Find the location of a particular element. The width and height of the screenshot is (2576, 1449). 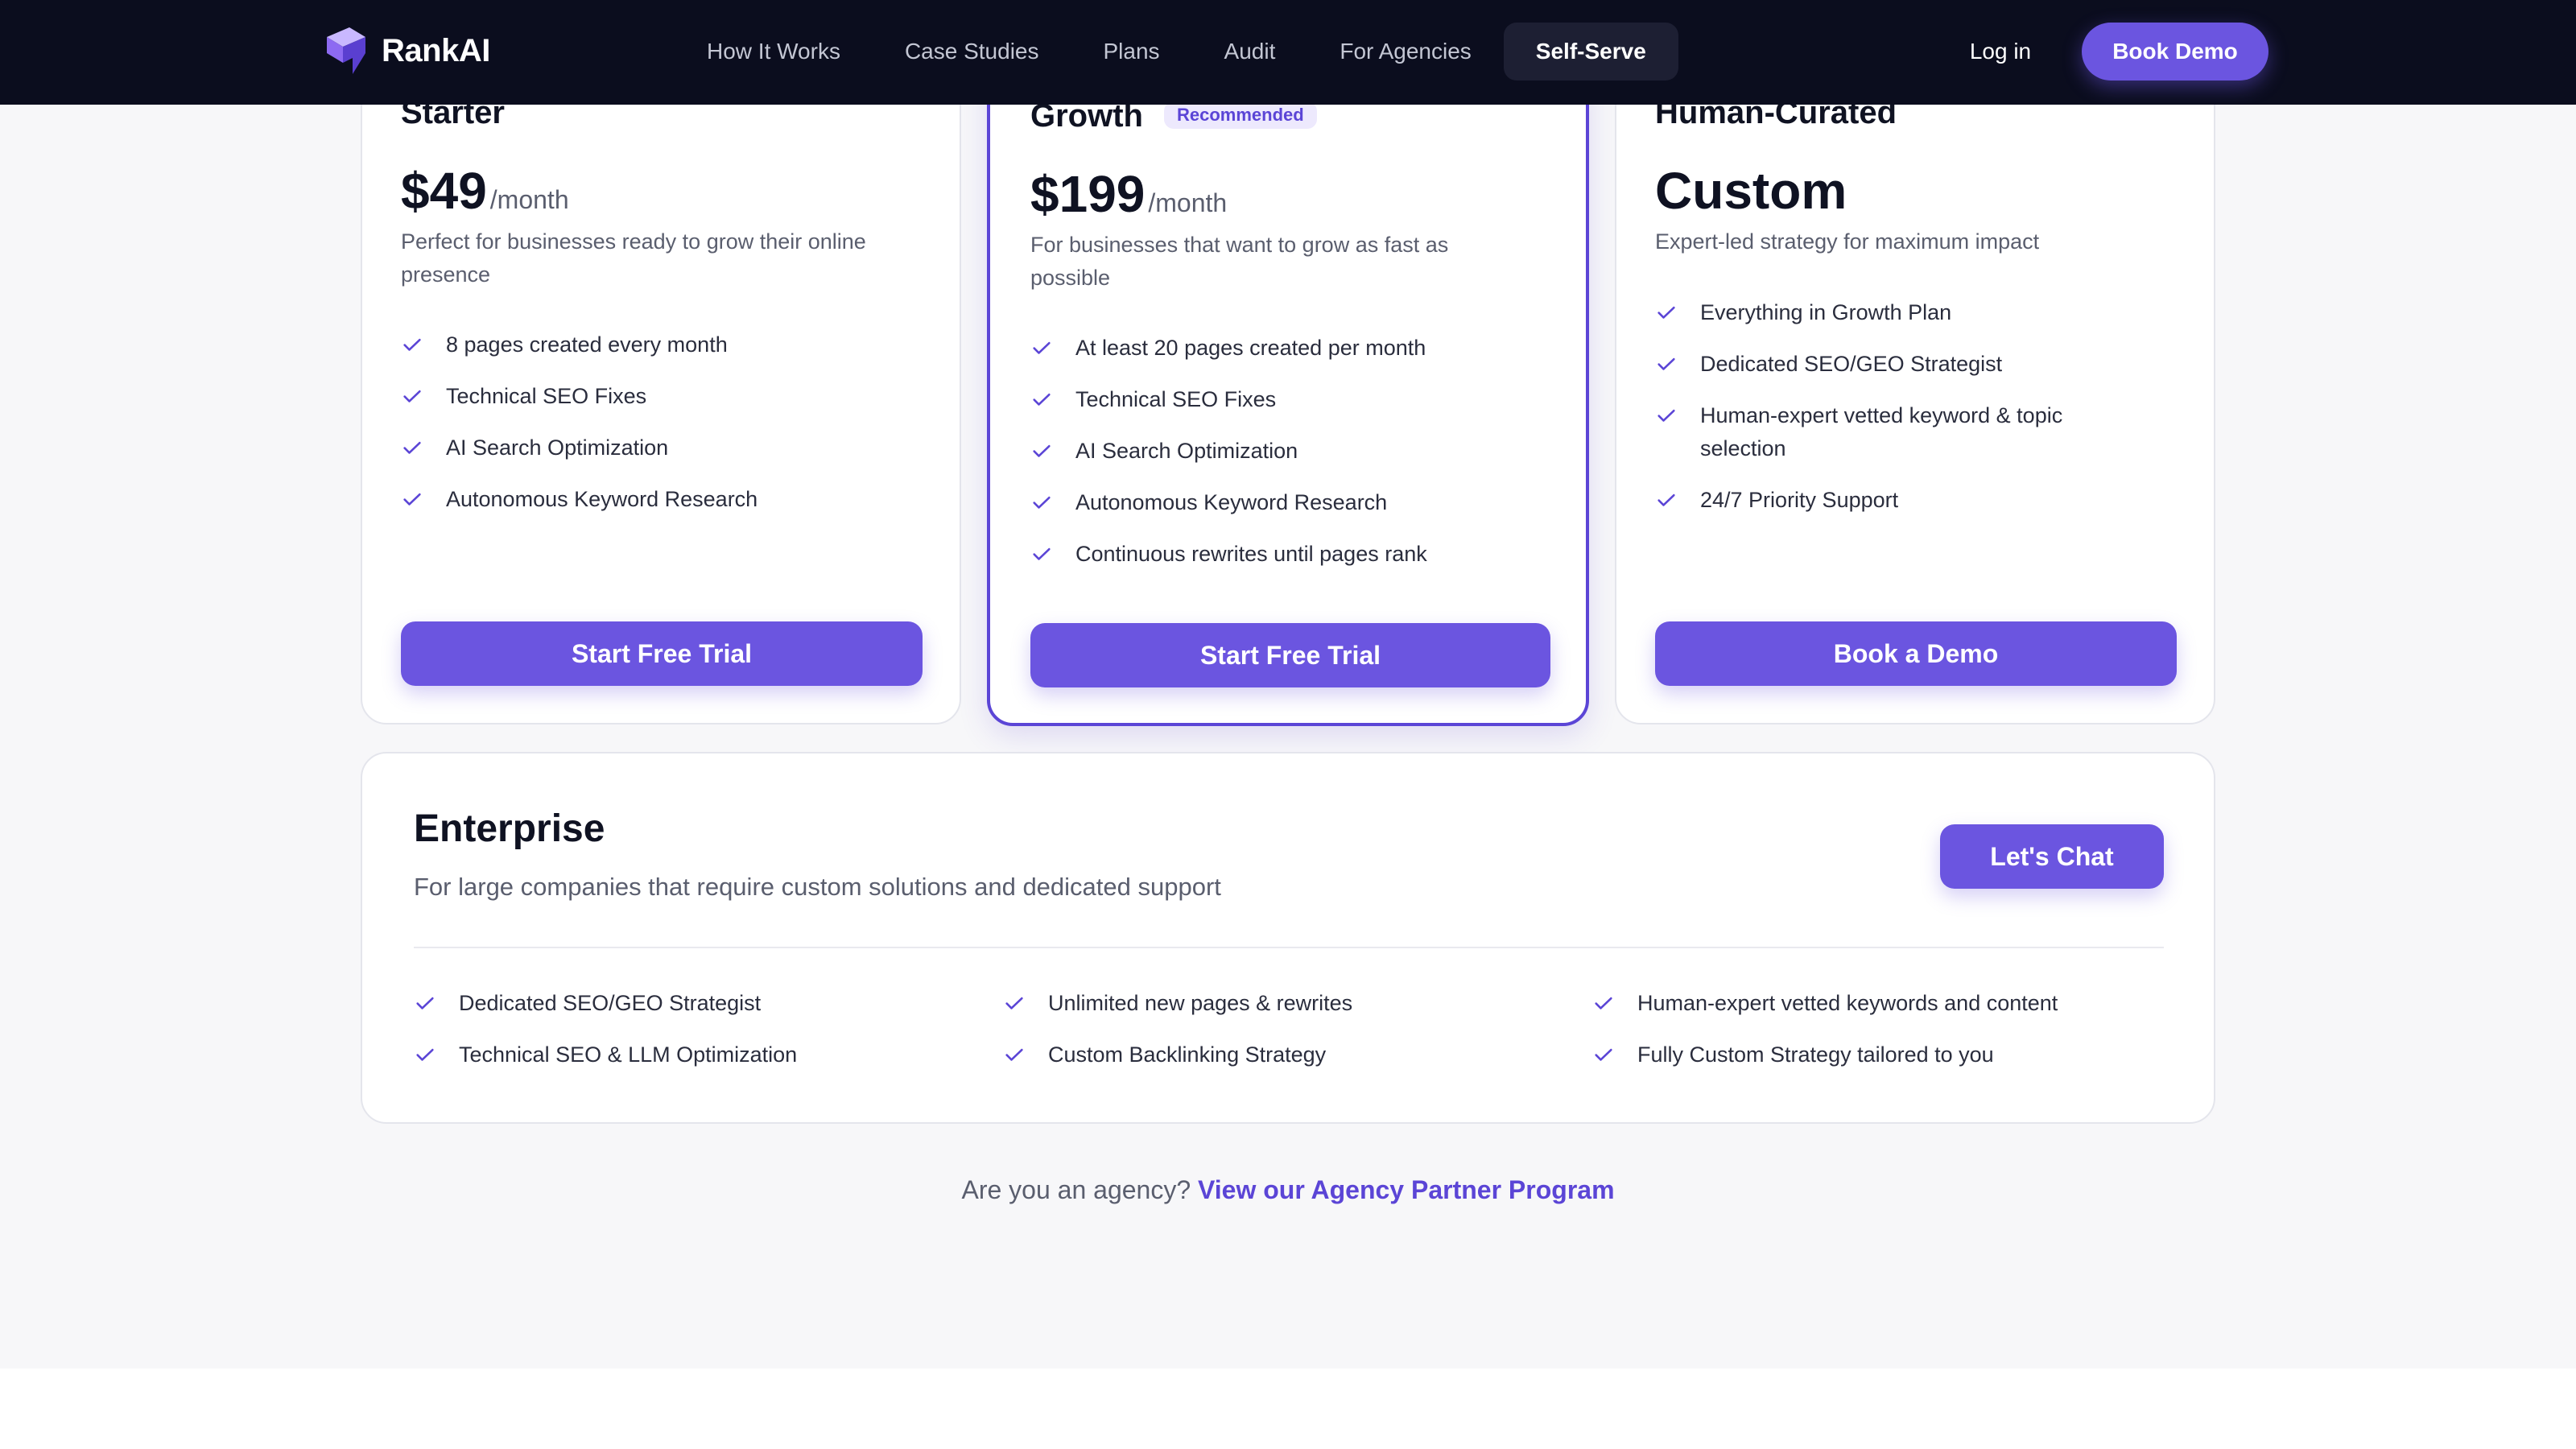

nav-how-it-works: How It Works is located at coordinates (774, 51).